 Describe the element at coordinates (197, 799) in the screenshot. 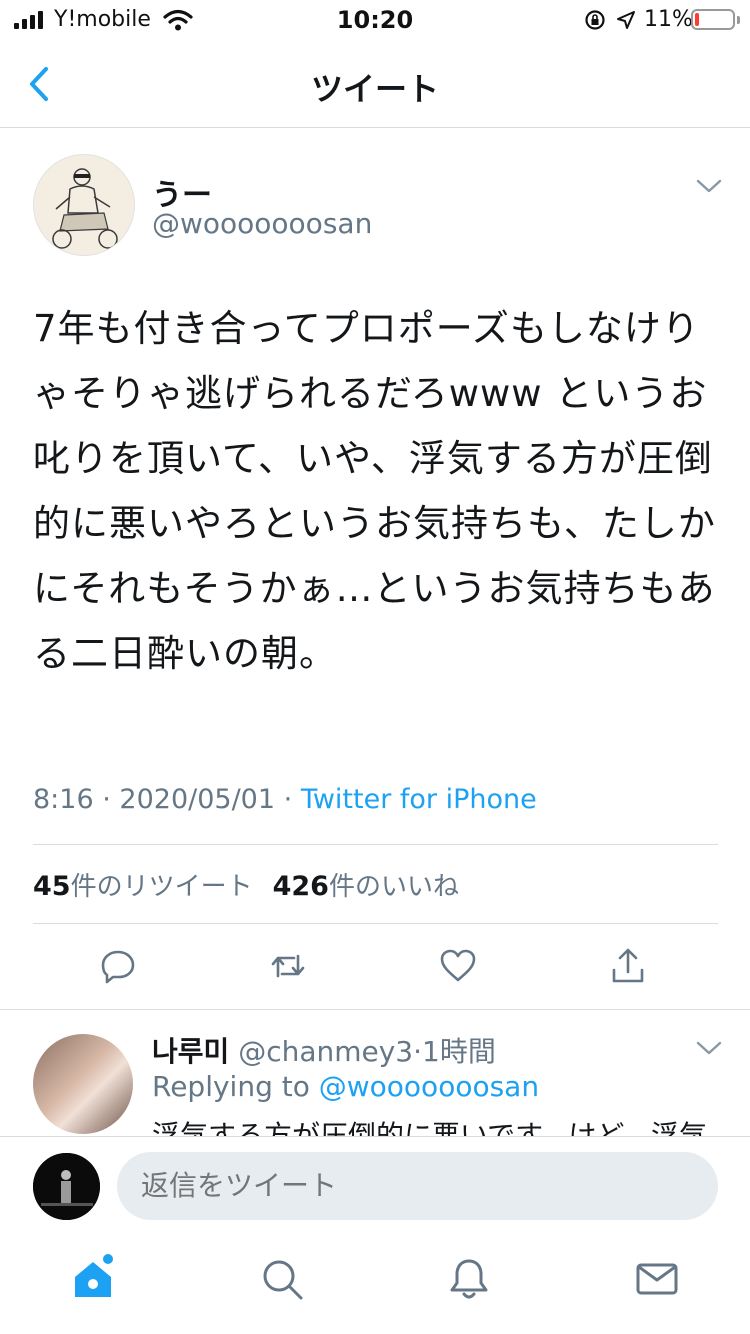

I see `tweet-date: 2020/05/01` at that location.